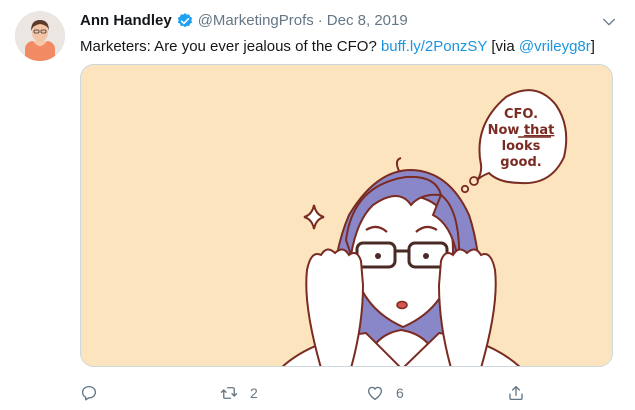 The image size is (635, 410). Describe the element at coordinates (520, 162) in the screenshot. I see `speech-line-4: good.` at that location.